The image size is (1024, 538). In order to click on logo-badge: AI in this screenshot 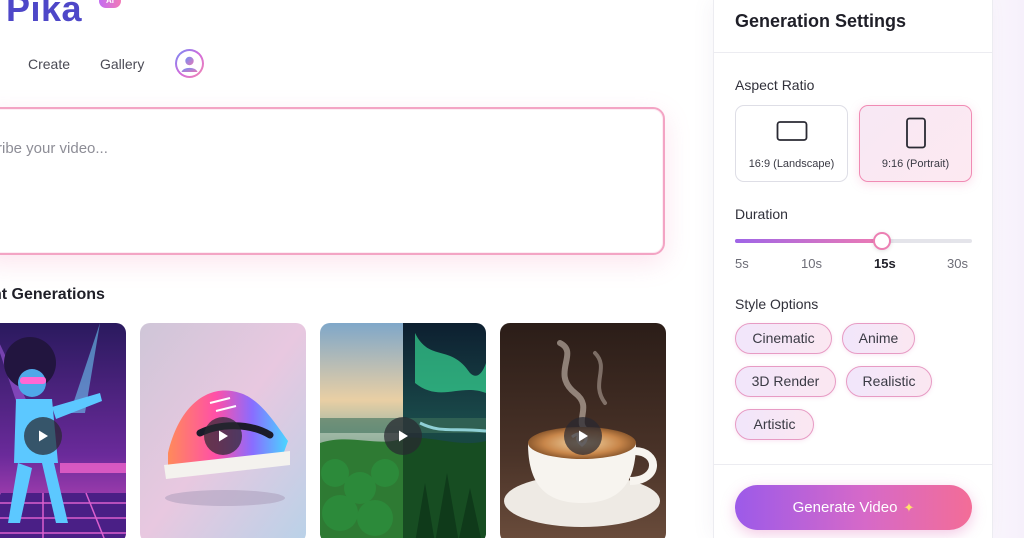, I will do `click(110, 4)`.